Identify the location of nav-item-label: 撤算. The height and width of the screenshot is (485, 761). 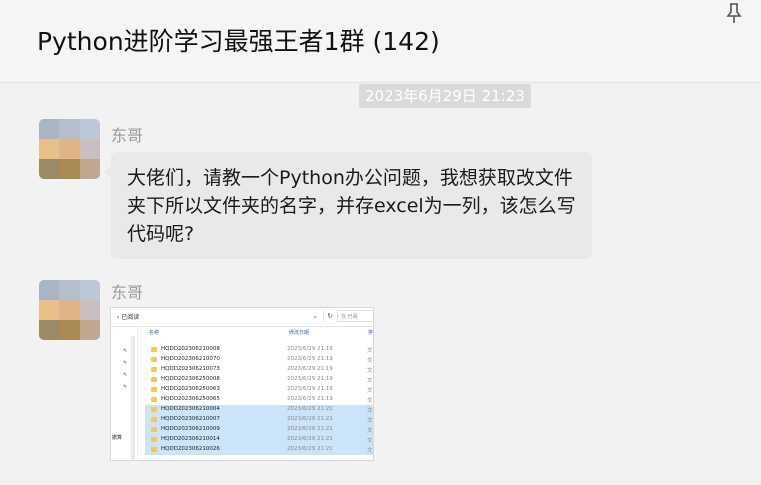
(117, 438).